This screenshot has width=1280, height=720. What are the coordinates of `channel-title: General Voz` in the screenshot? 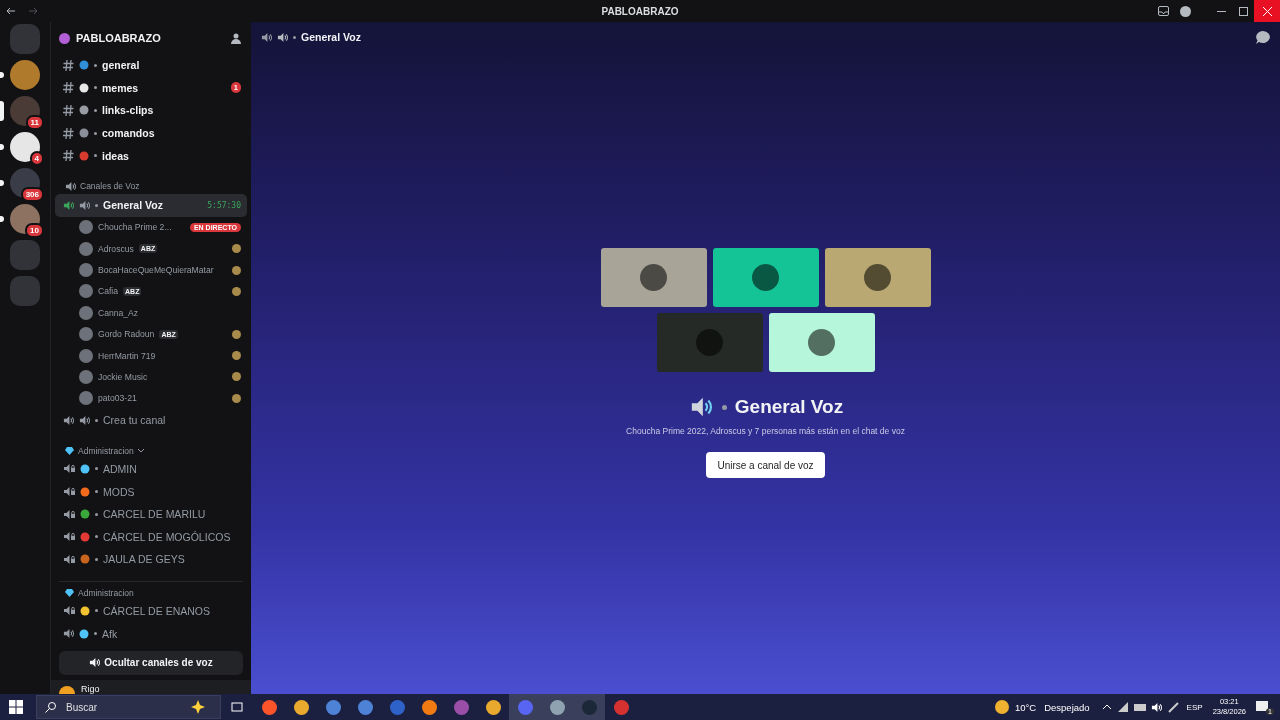 It's located at (331, 37).